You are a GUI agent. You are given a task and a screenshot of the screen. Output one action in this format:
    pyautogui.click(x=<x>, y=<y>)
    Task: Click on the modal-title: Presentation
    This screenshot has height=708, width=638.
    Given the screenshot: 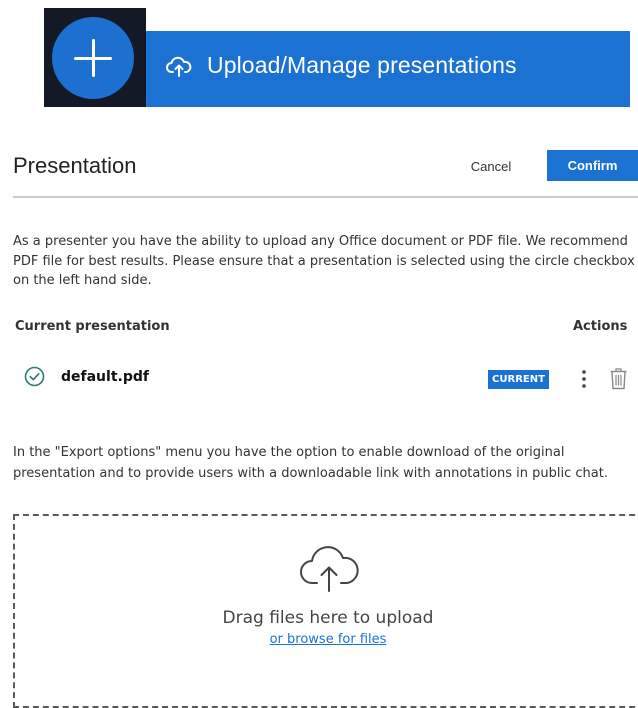 What is the action you would take?
    pyautogui.click(x=75, y=165)
    